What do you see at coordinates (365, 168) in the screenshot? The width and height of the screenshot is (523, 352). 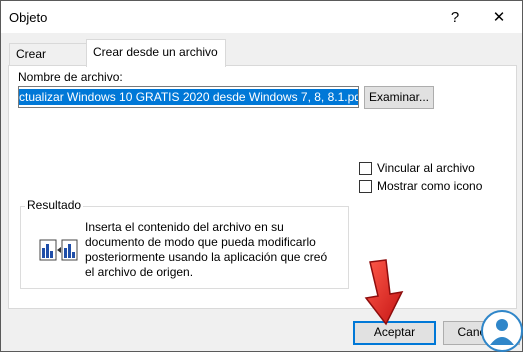 I see `link-to-file-box` at bounding box center [365, 168].